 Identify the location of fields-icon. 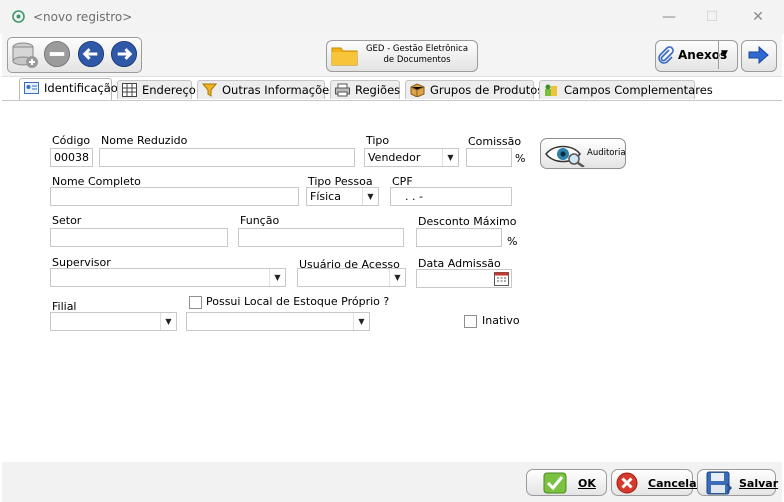
(551, 90).